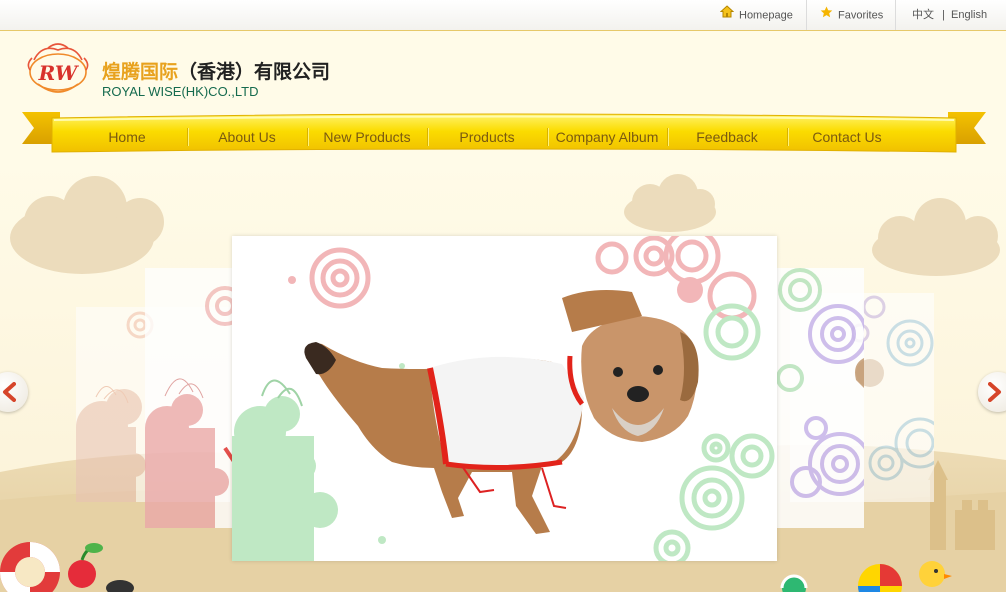 This screenshot has width=1006, height=592. Describe the element at coordinates (180, 91) in the screenshot. I see `company-name-en: ROYAL WISE(HK)CO.,LTD` at that location.